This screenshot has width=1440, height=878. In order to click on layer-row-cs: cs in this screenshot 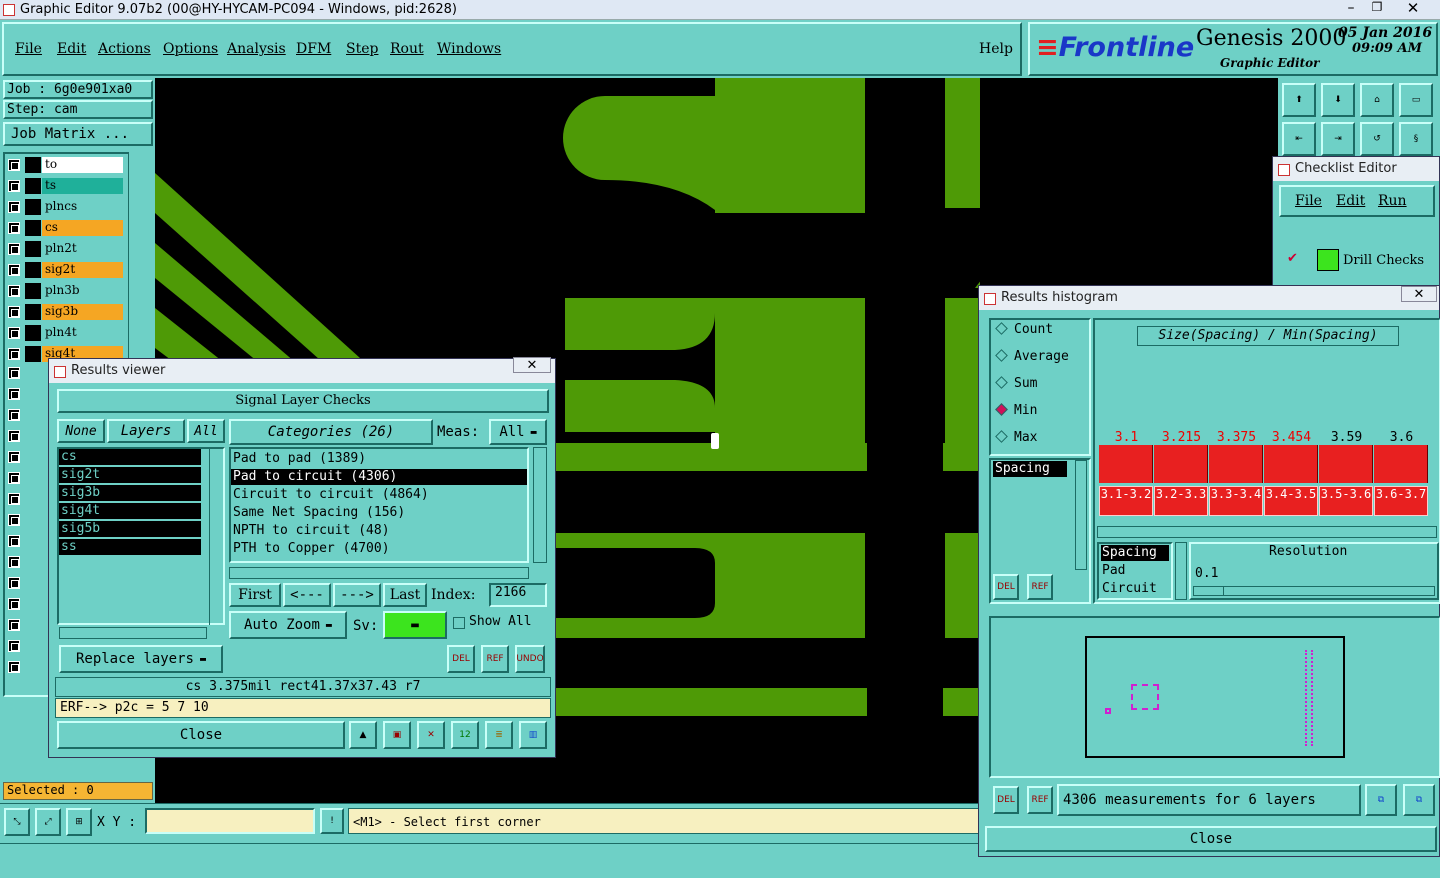, I will do `click(65, 228)`.